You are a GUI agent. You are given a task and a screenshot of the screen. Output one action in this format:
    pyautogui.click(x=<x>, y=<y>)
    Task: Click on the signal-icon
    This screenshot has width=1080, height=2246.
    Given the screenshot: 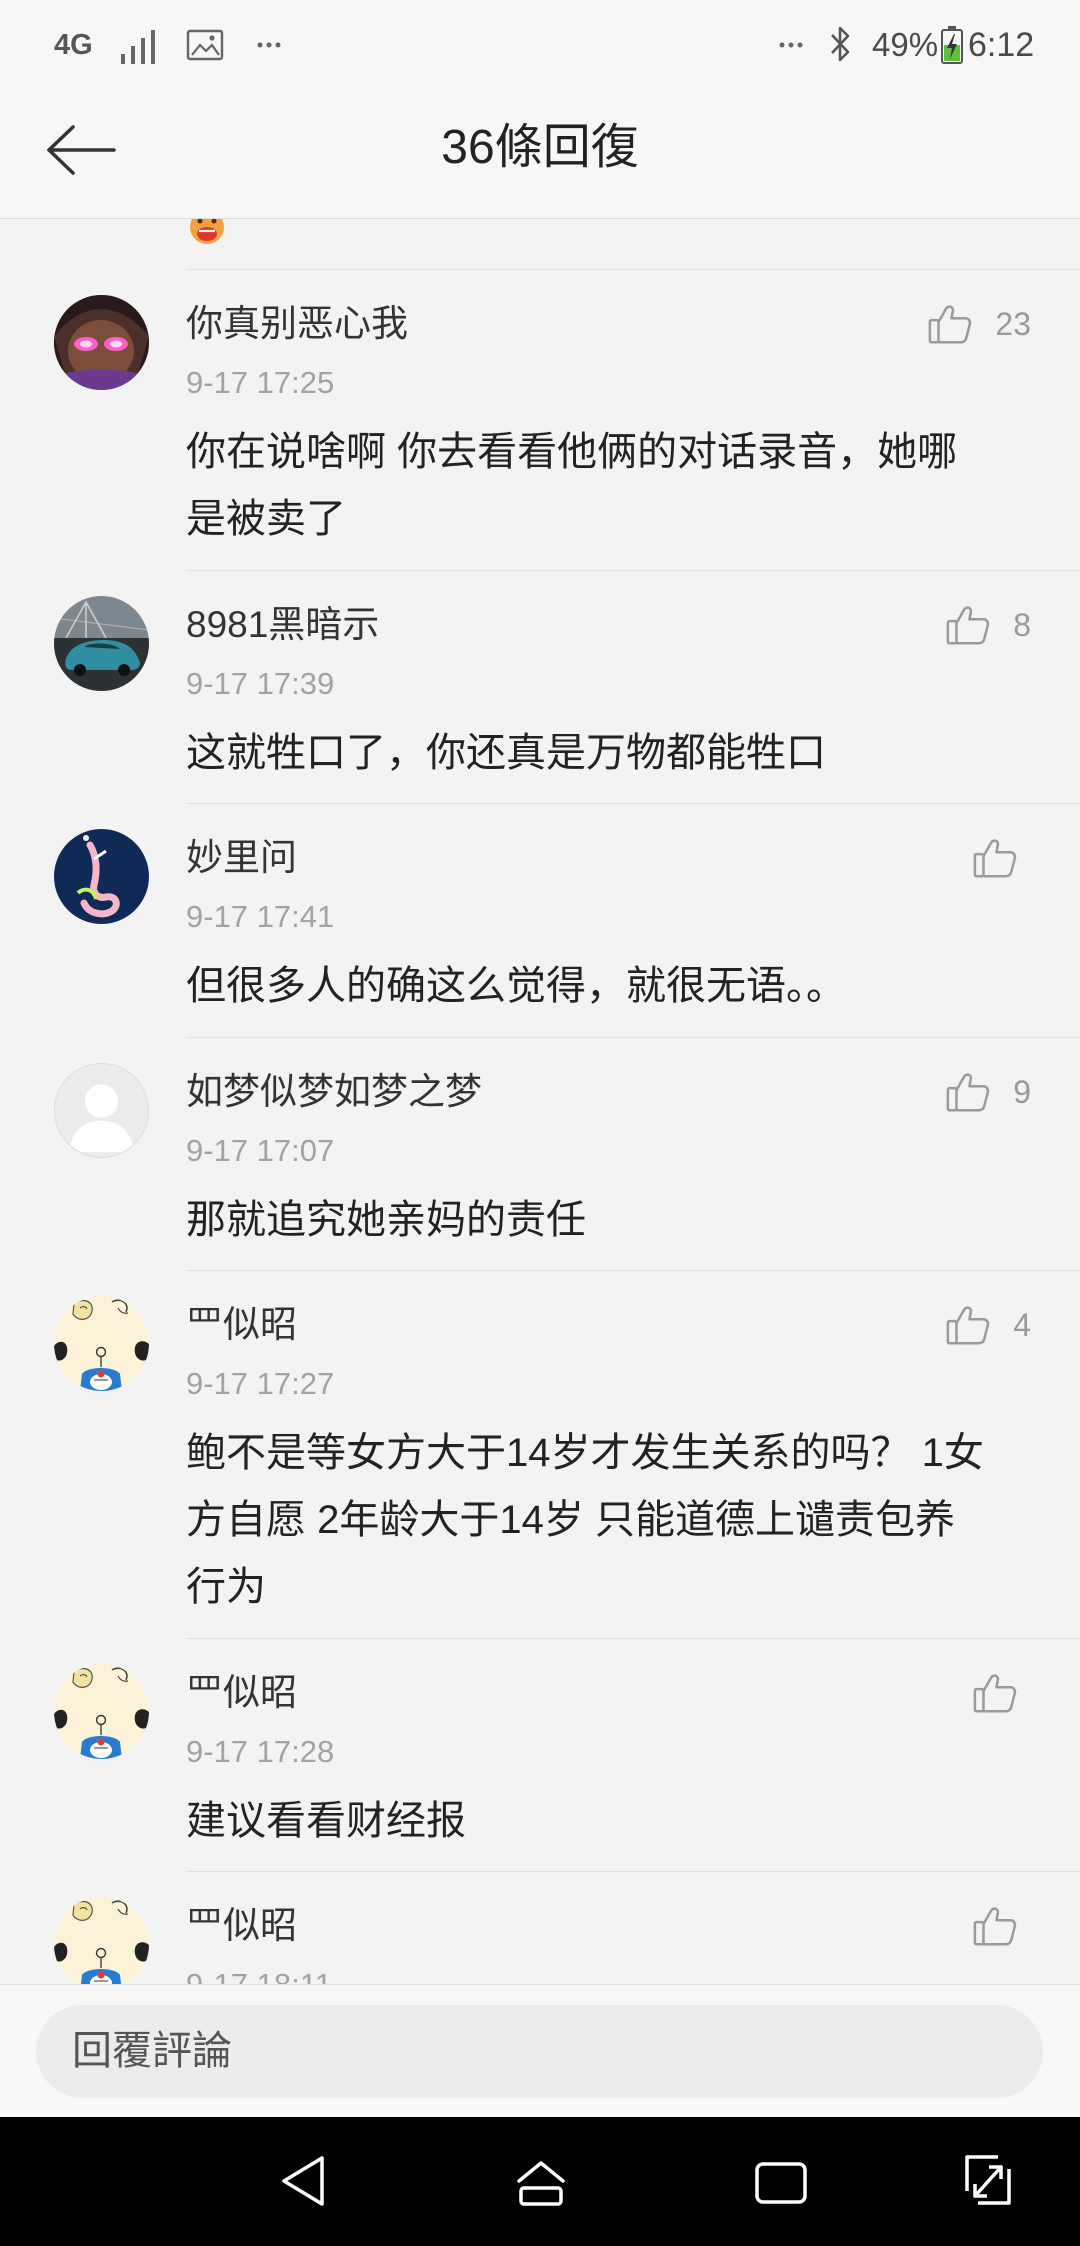 What is the action you would take?
    pyautogui.click(x=138, y=47)
    